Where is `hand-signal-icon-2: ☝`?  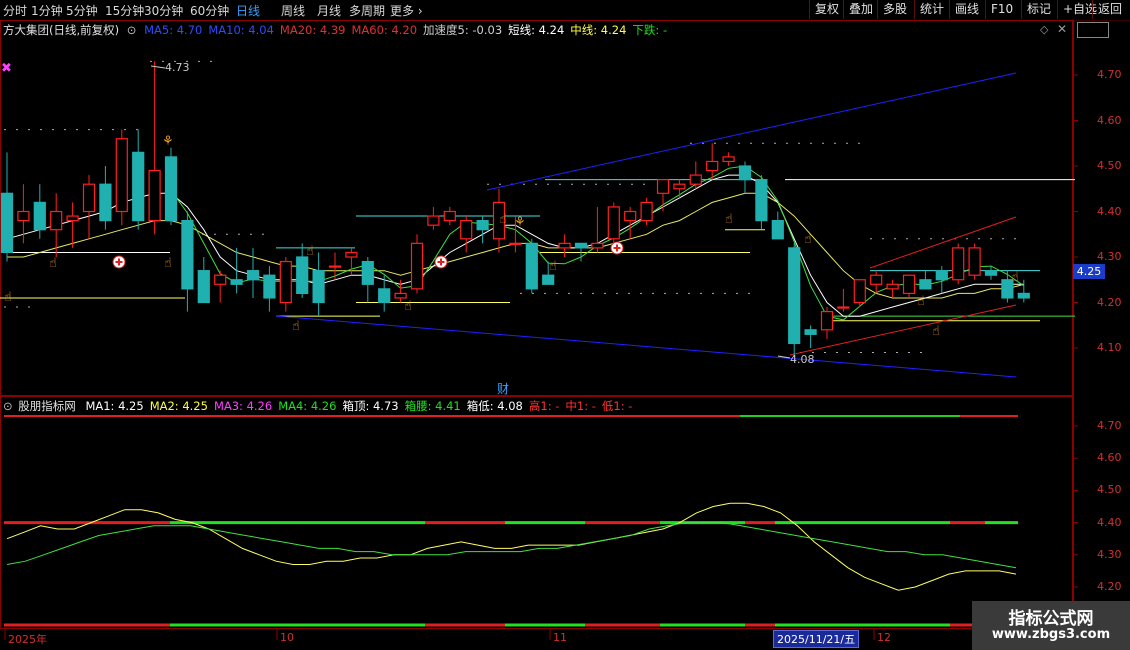
hand-signal-icon-2: ☝ is located at coordinates (168, 263).